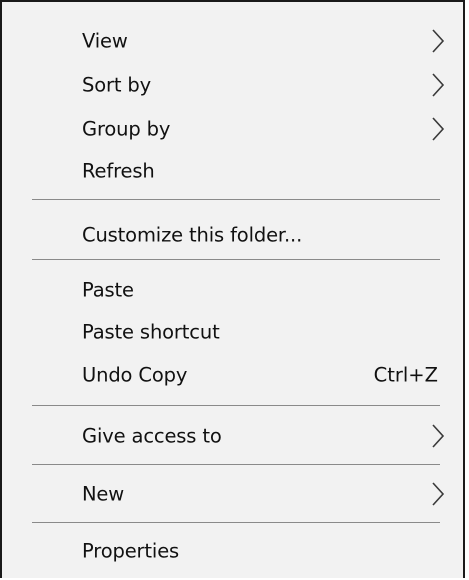 The width and height of the screenshot is (469, 580). I want to click on menu-item-new: New, so click(232, 494).